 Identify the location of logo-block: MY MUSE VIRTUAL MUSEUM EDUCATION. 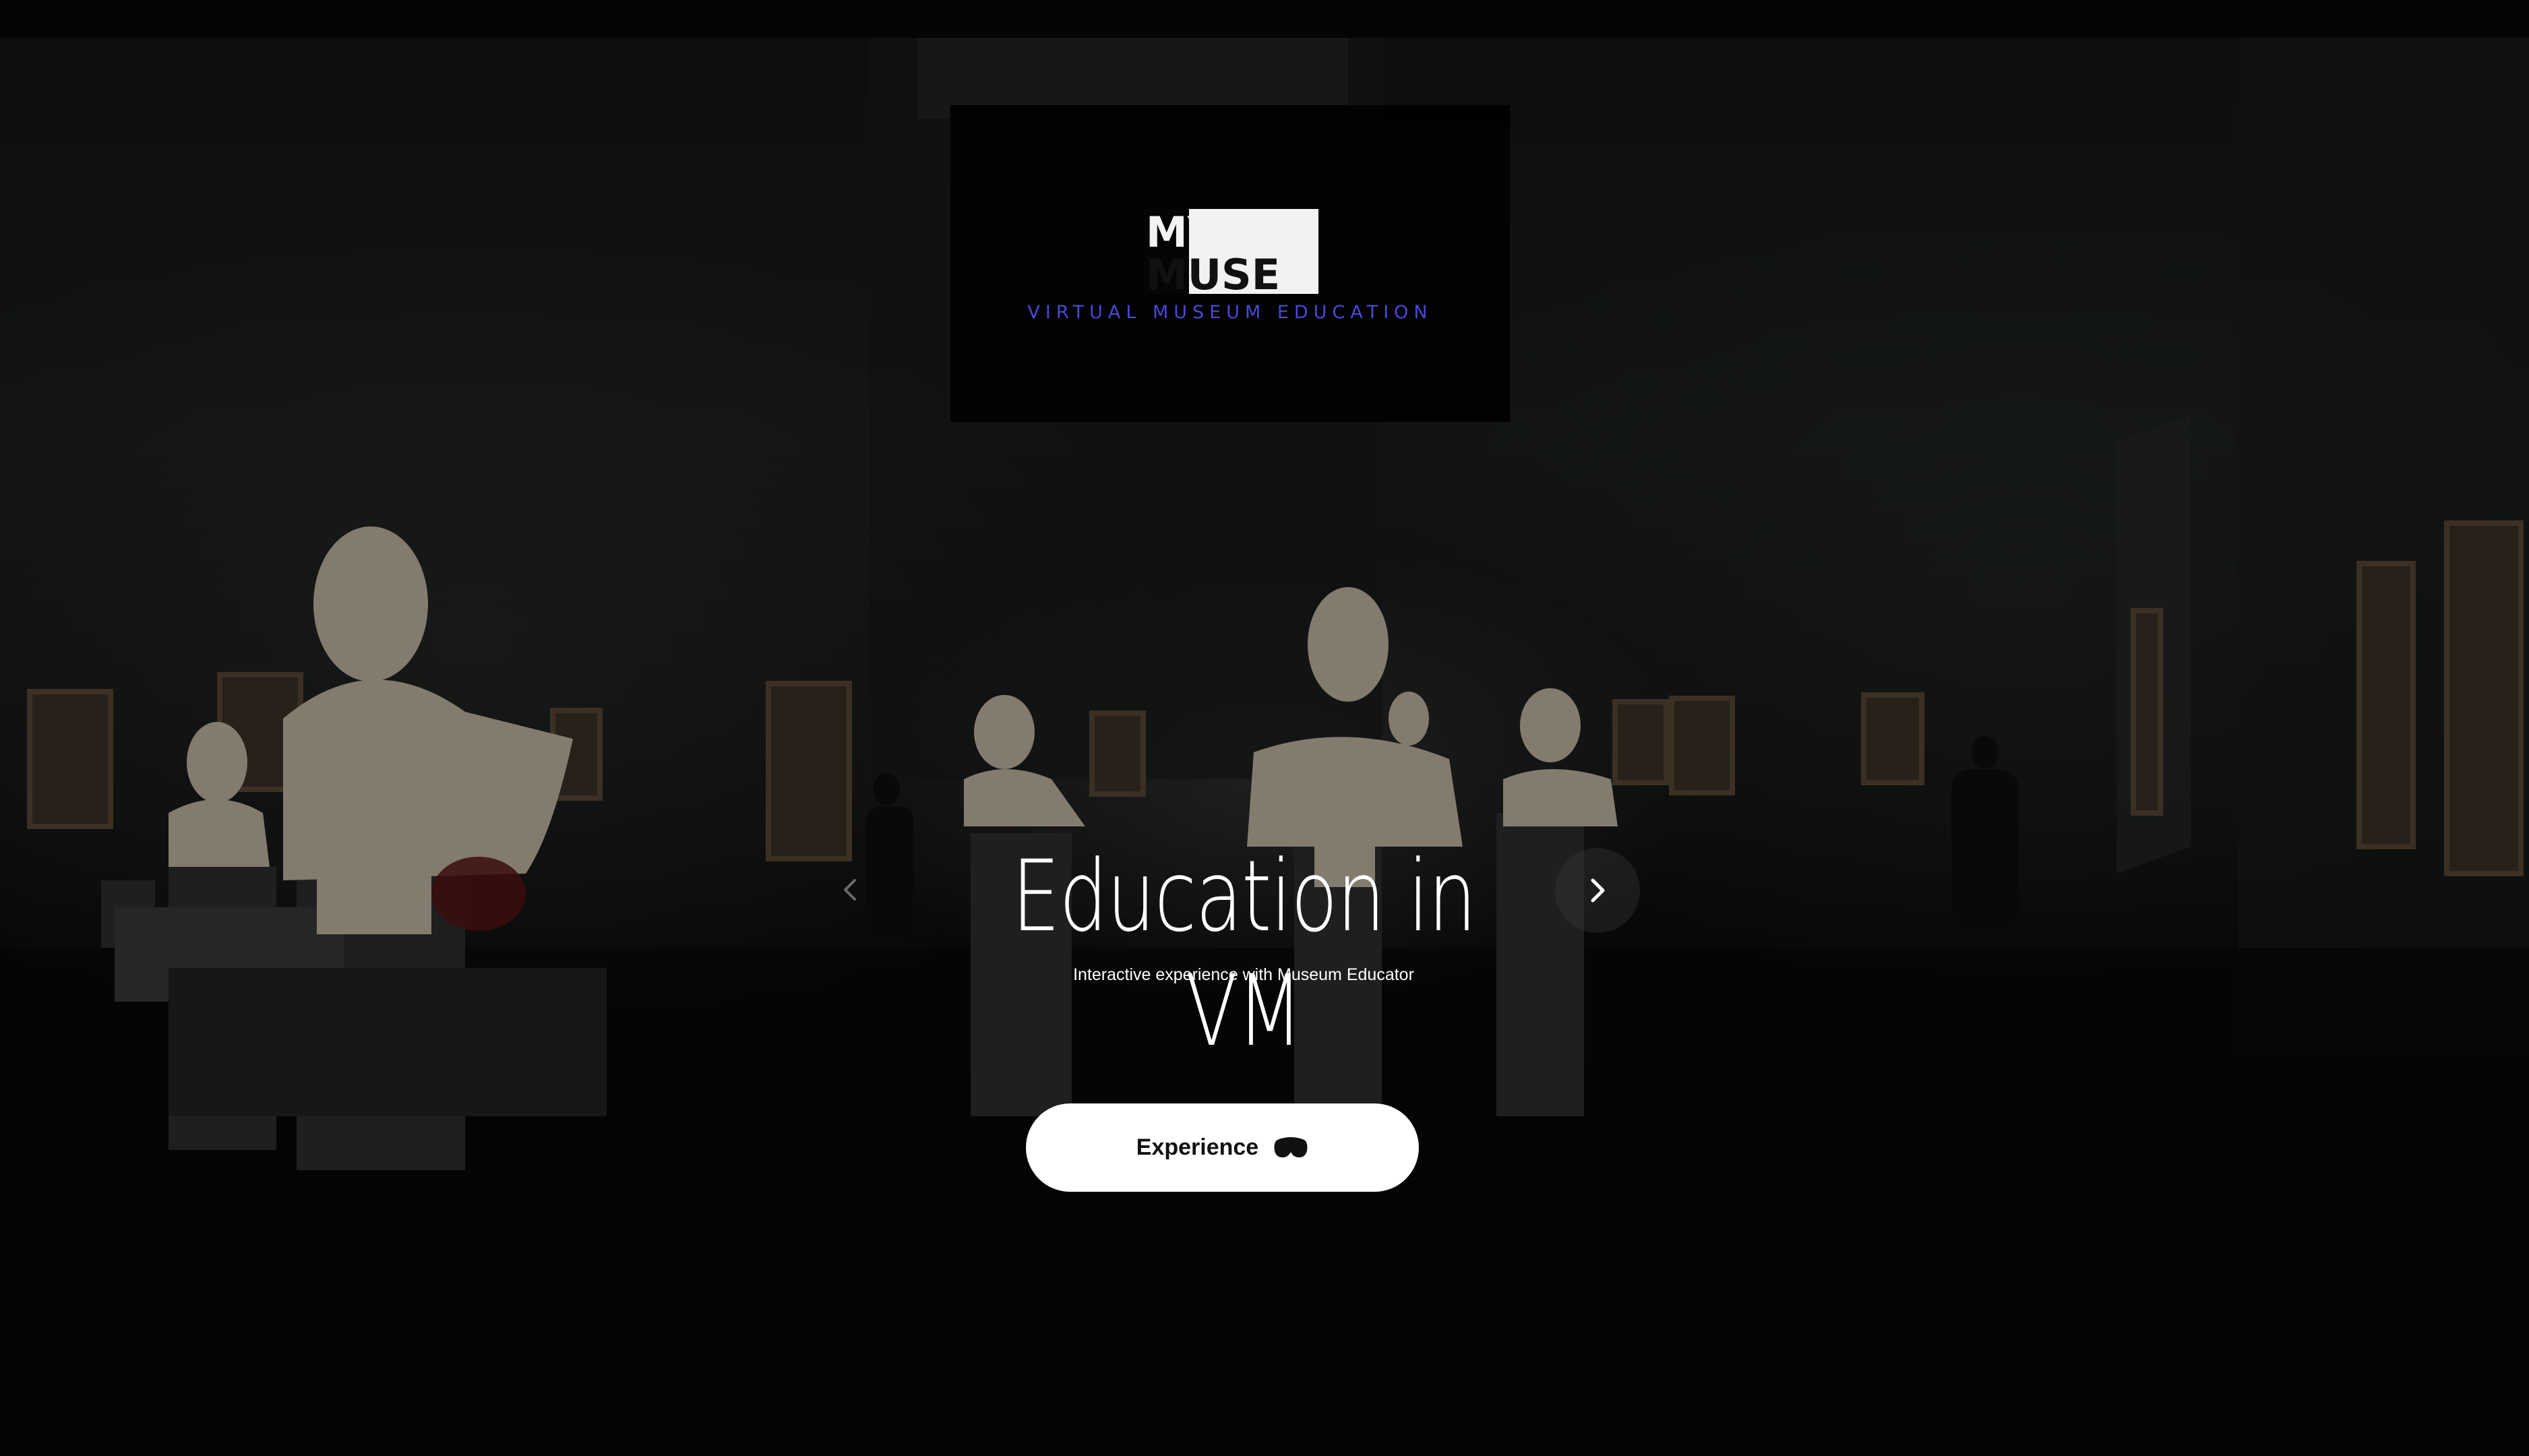
(1230, 263).